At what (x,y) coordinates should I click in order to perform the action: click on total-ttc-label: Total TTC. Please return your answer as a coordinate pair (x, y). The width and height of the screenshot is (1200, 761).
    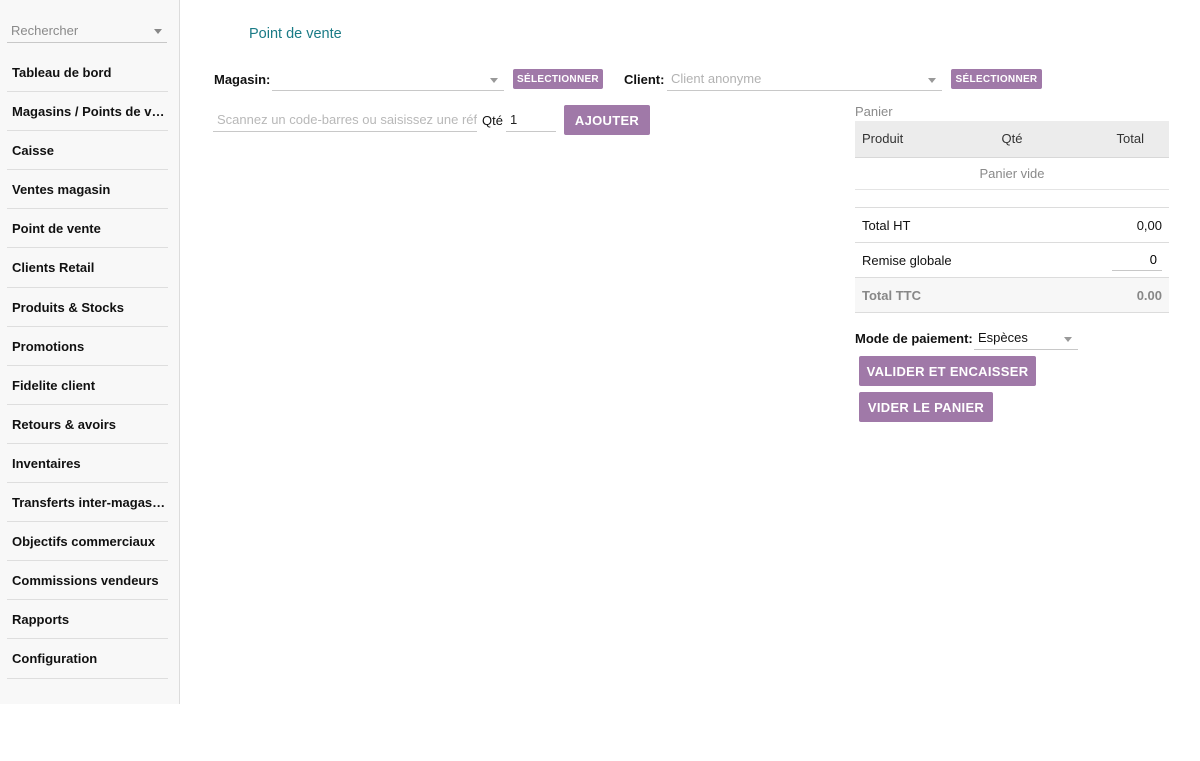
    Looking at the image, I should click on (891, 295).